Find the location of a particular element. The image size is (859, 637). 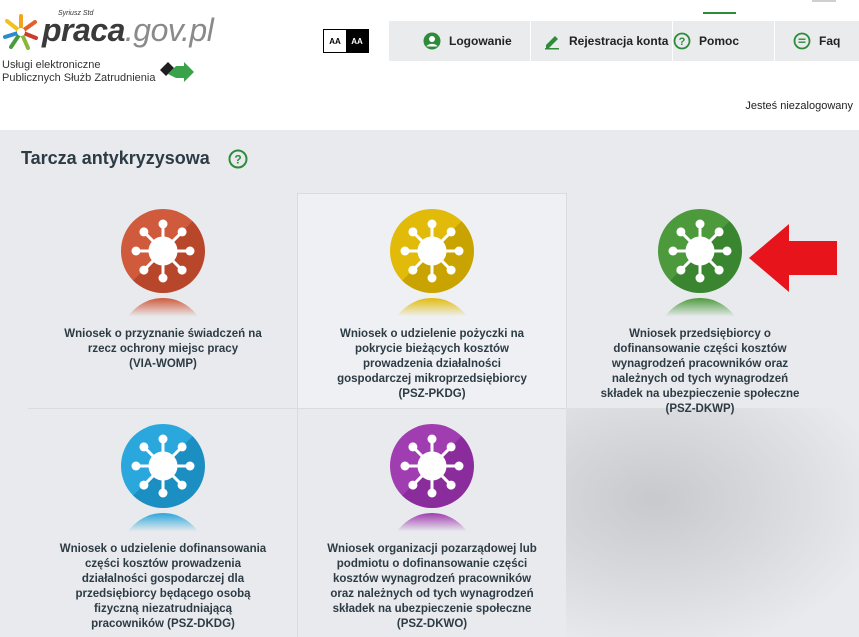

tile-label-line: wynagrodzeń pracowników oraz is located at coordinates (700, 364).